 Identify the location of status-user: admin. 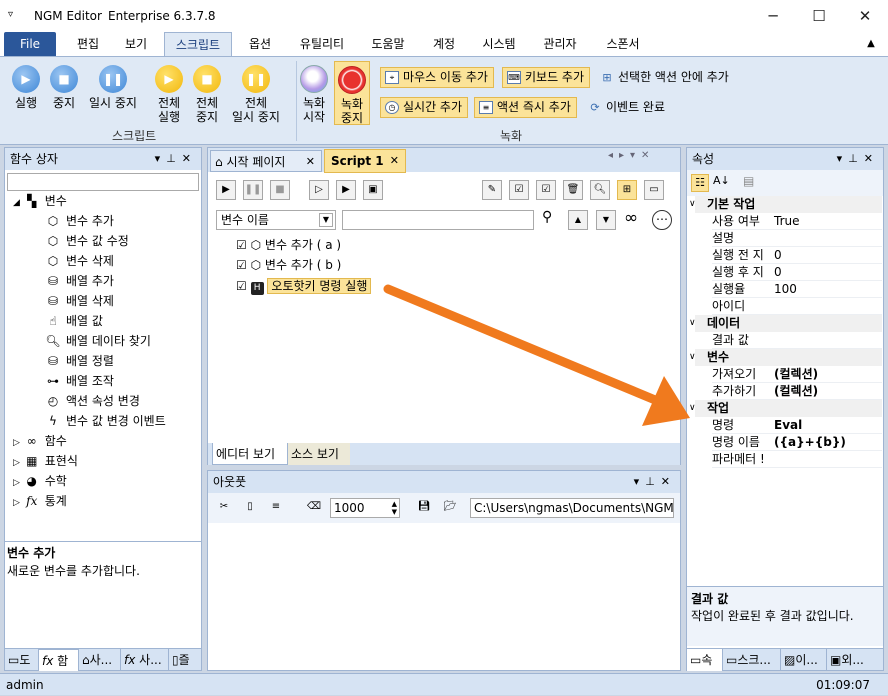
(25, 685).